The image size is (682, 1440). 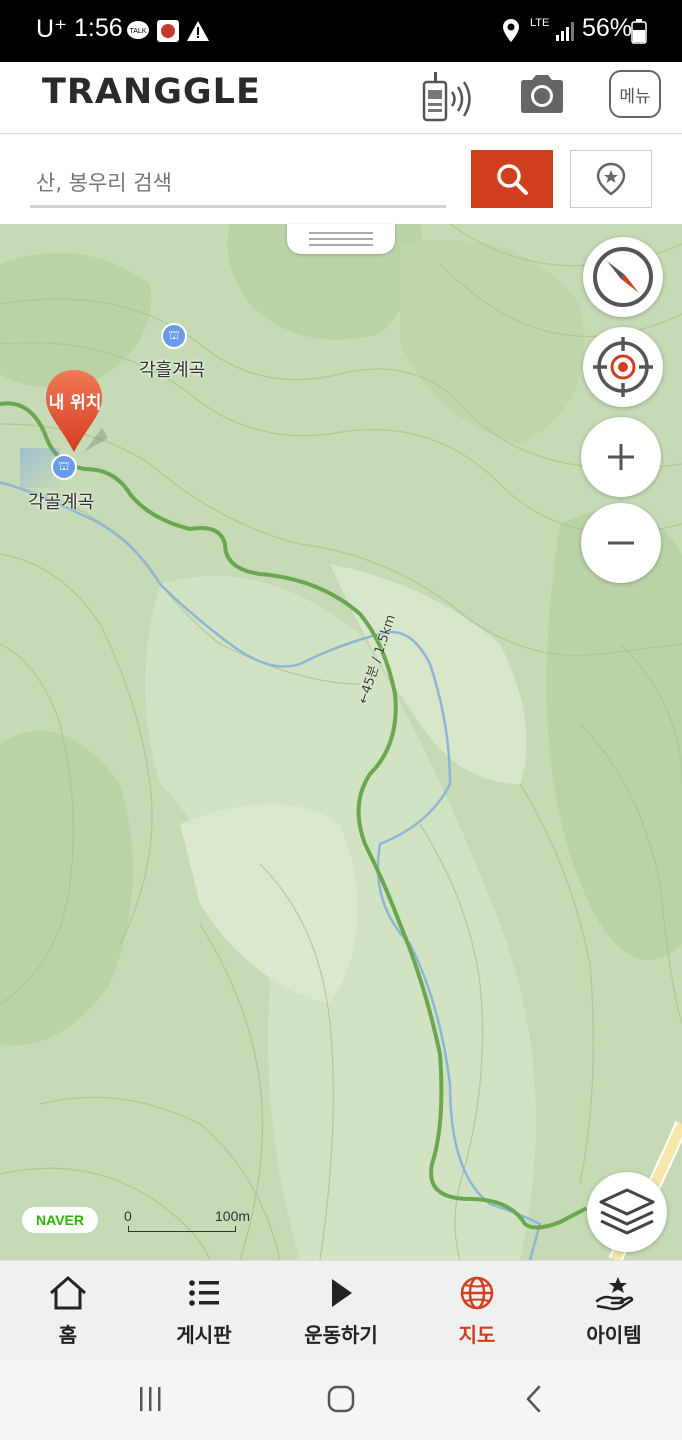 I want to click on svg-text: TALK, so click(x=138, y=31).